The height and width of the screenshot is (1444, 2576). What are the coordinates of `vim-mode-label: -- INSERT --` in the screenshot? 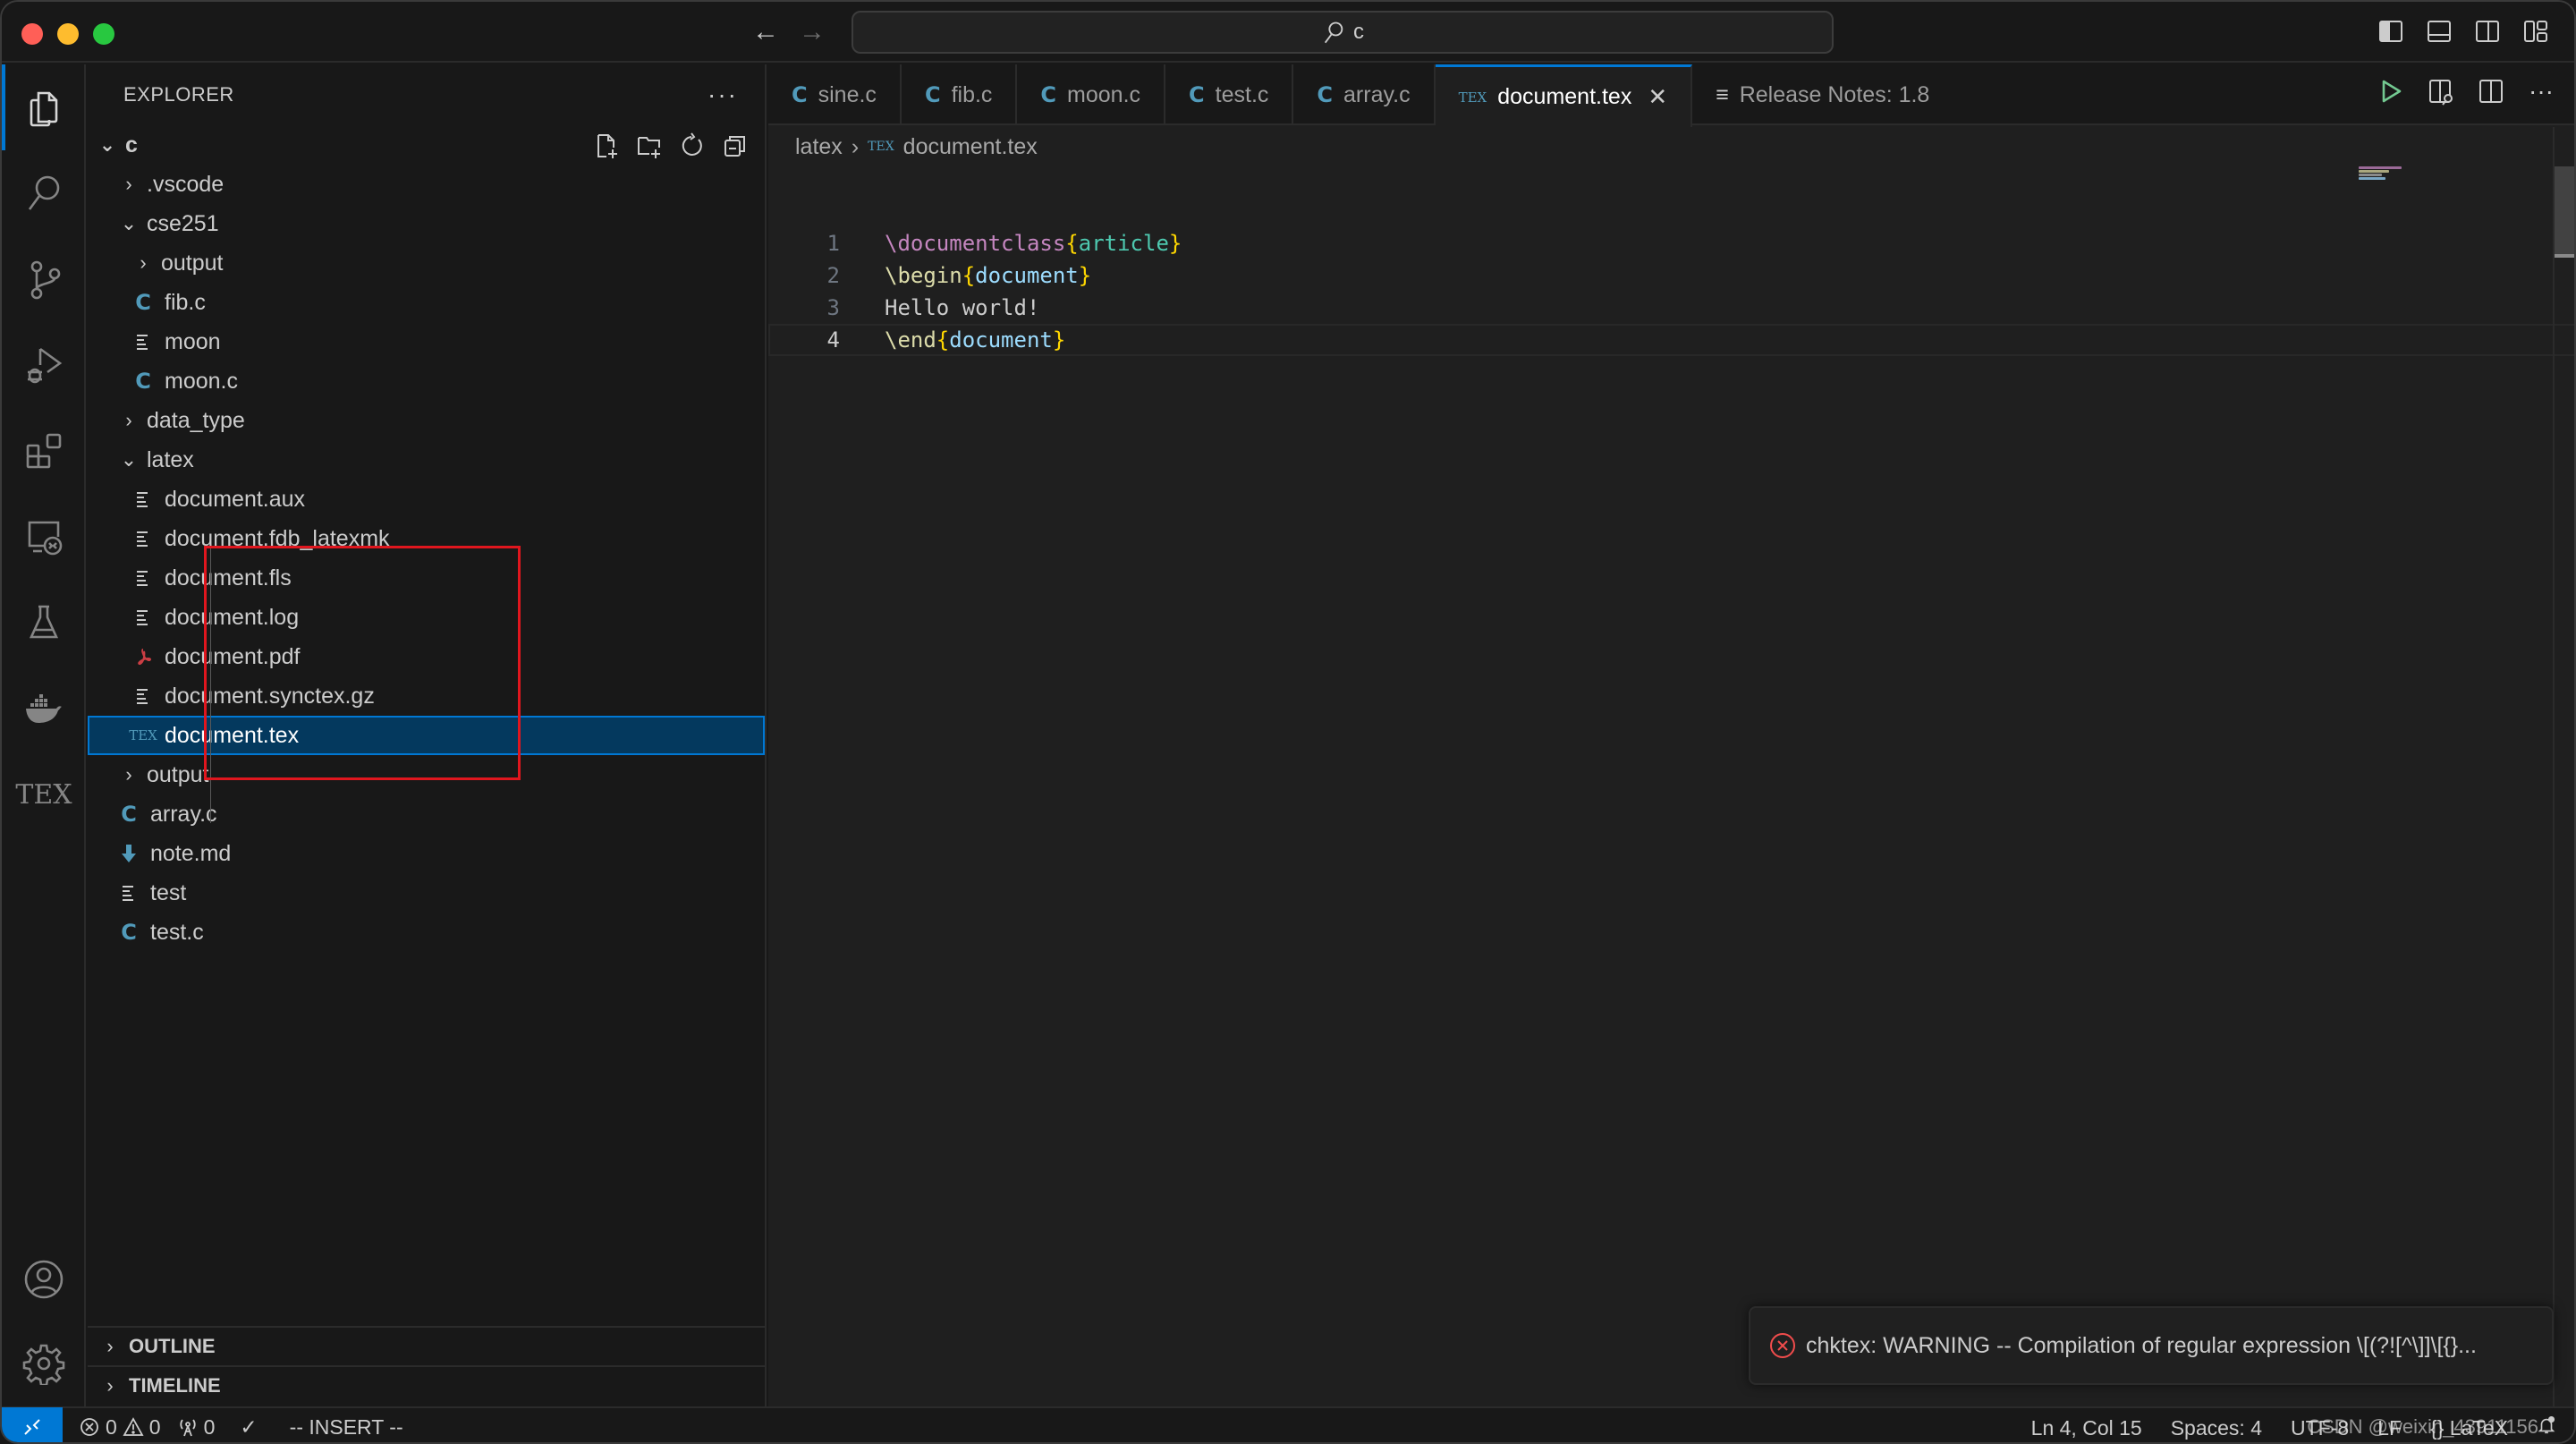 It's located at (346, 1426).